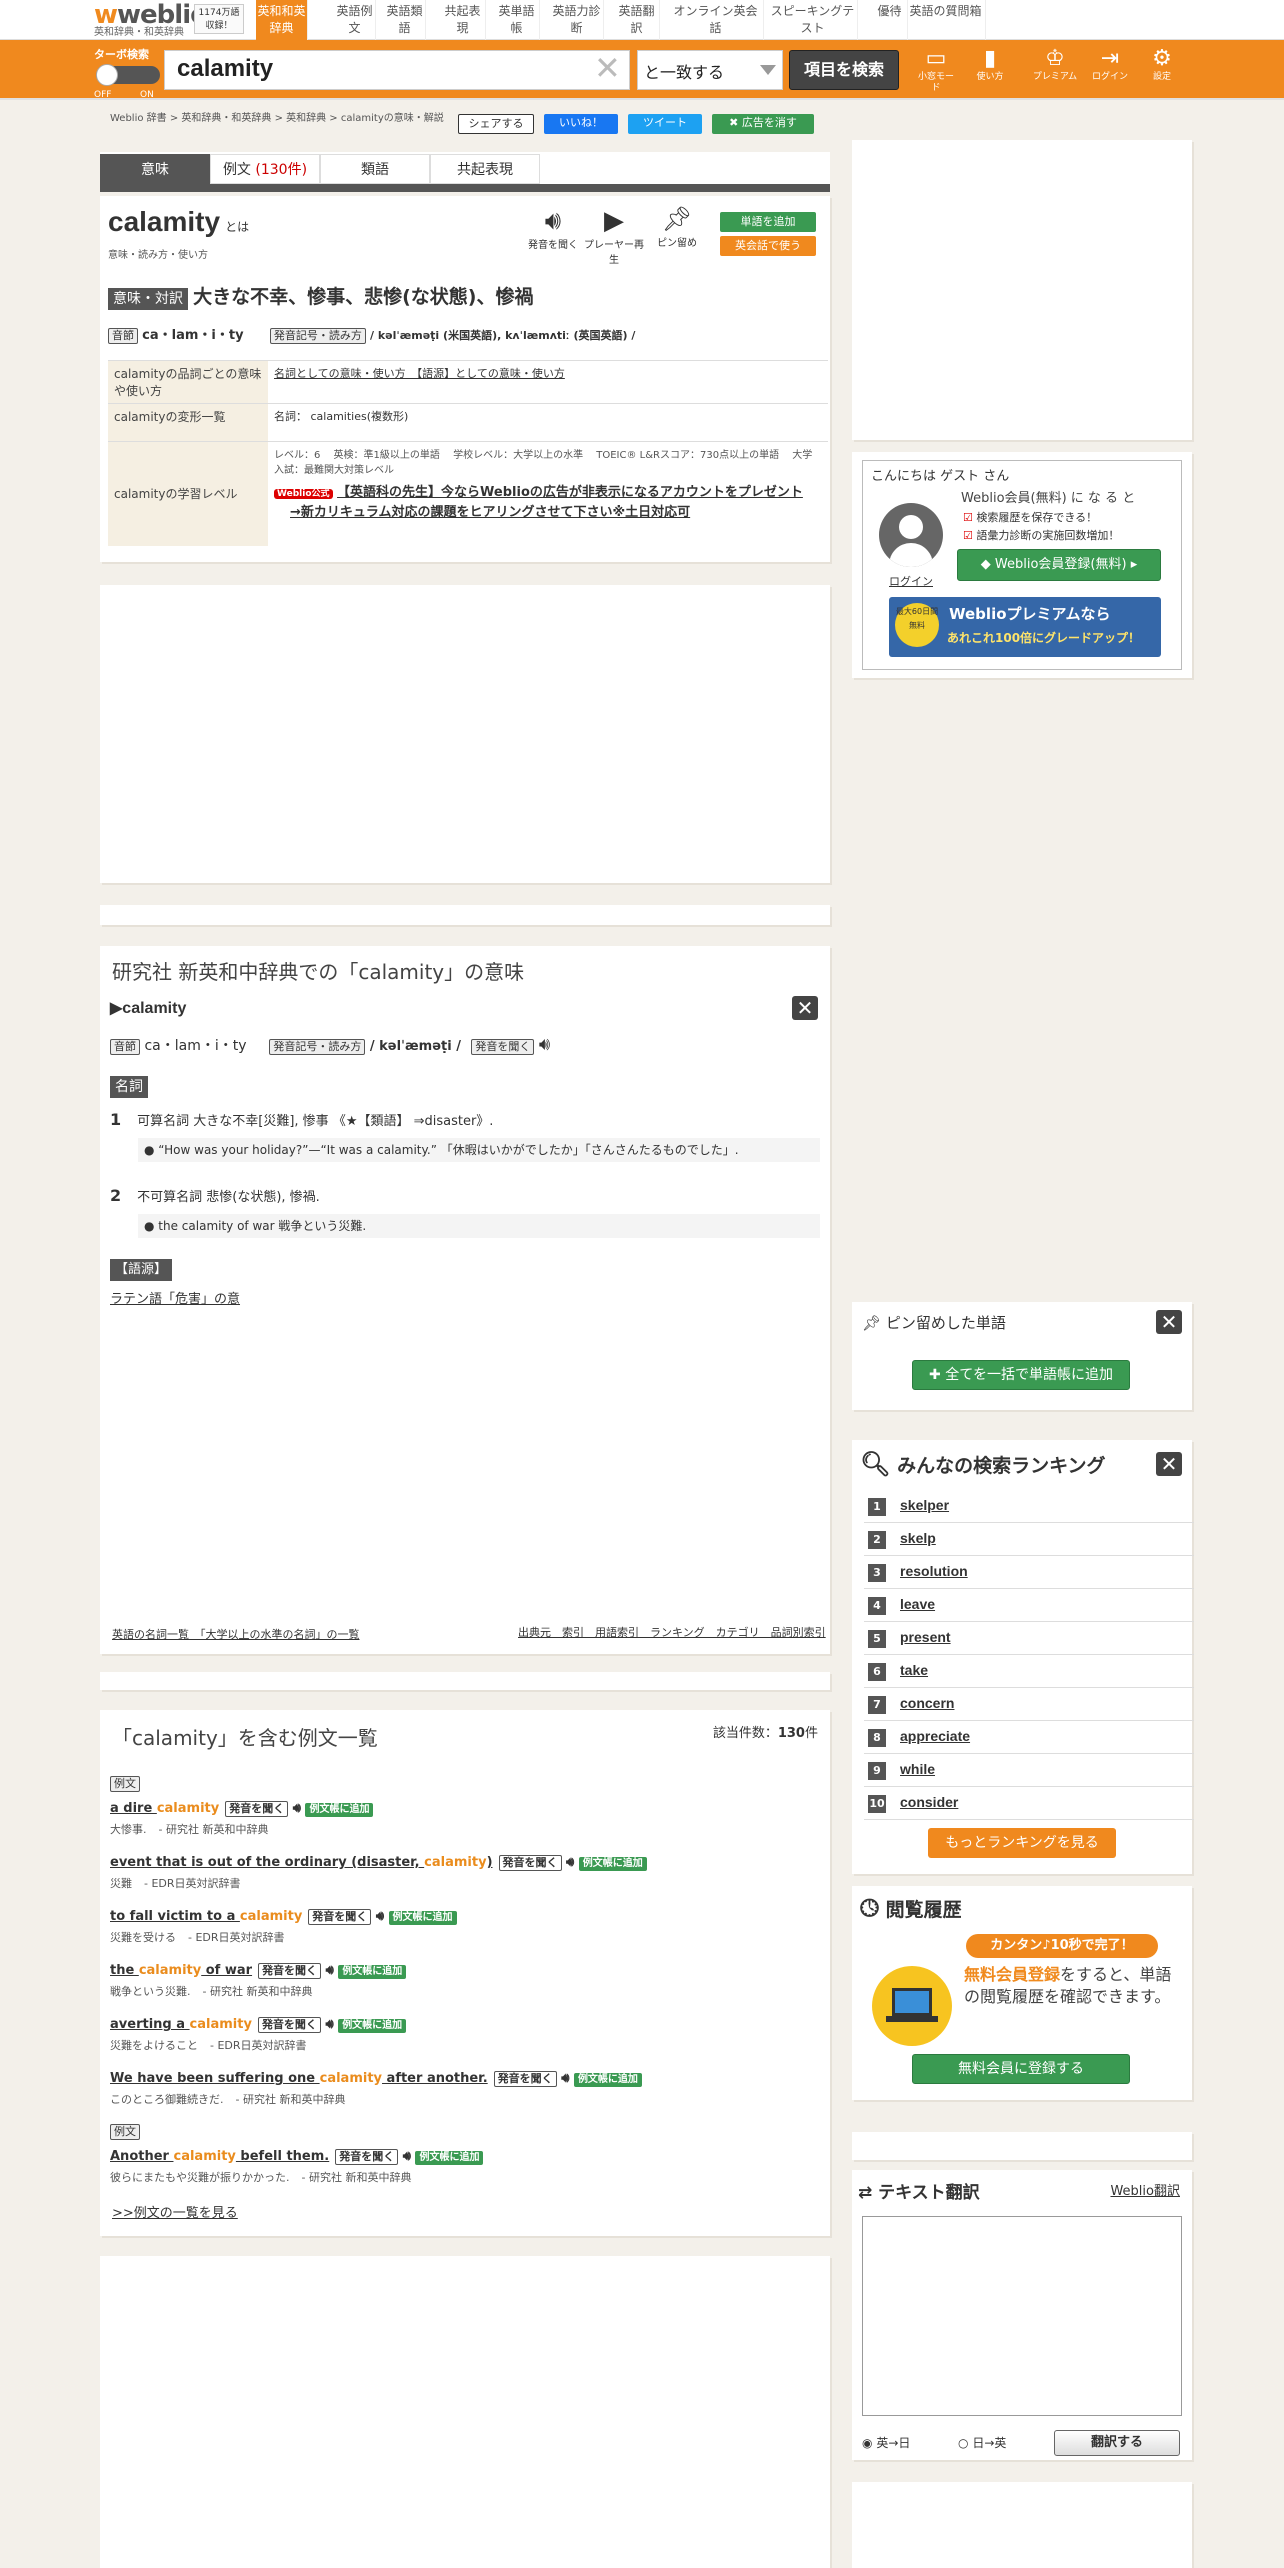  What do you see at coordinates (1025, 627) in the screenshot?
I see `premium-banner: 最大60日間無料 Weblioプレミアムなら あれこれ100倍にグレードアップ！` at bounding box center [1025, 627].